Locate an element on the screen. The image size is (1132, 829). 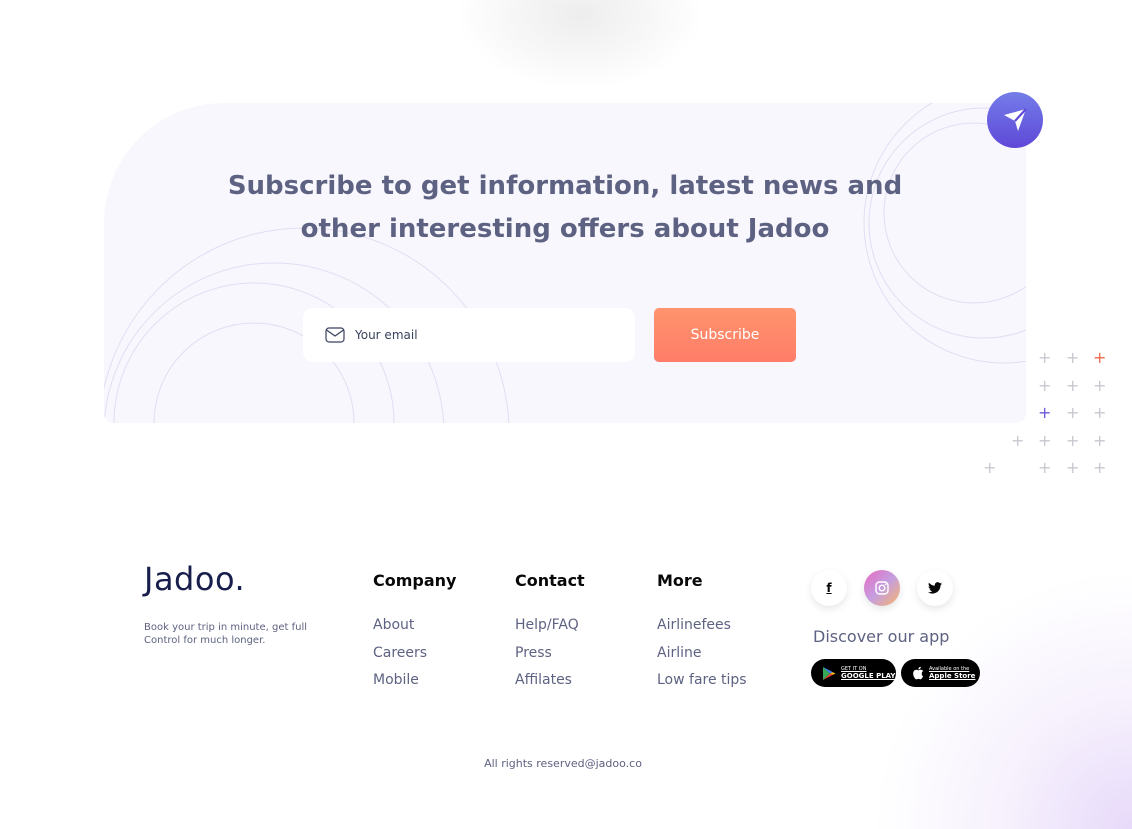
twitter-icon is located at coordinates (935, 588).